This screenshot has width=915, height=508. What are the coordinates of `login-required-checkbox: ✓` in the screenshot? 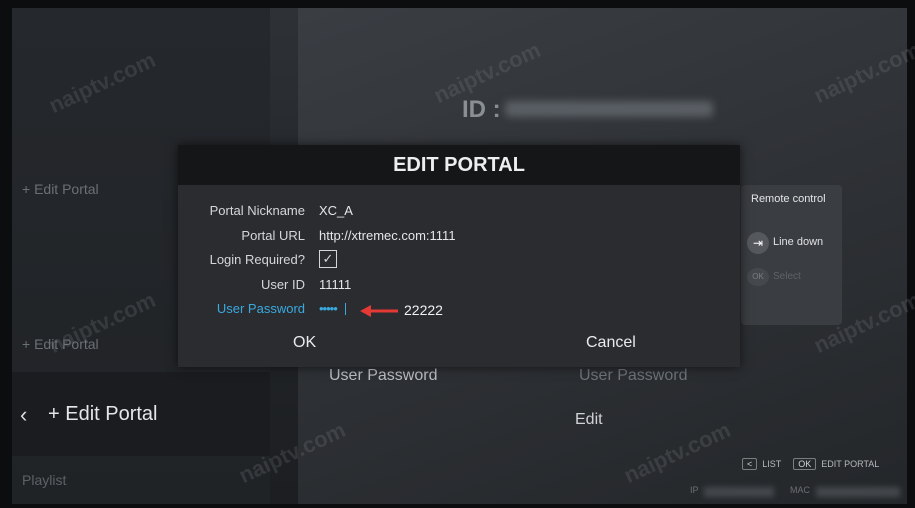 It's located at (328, 259).